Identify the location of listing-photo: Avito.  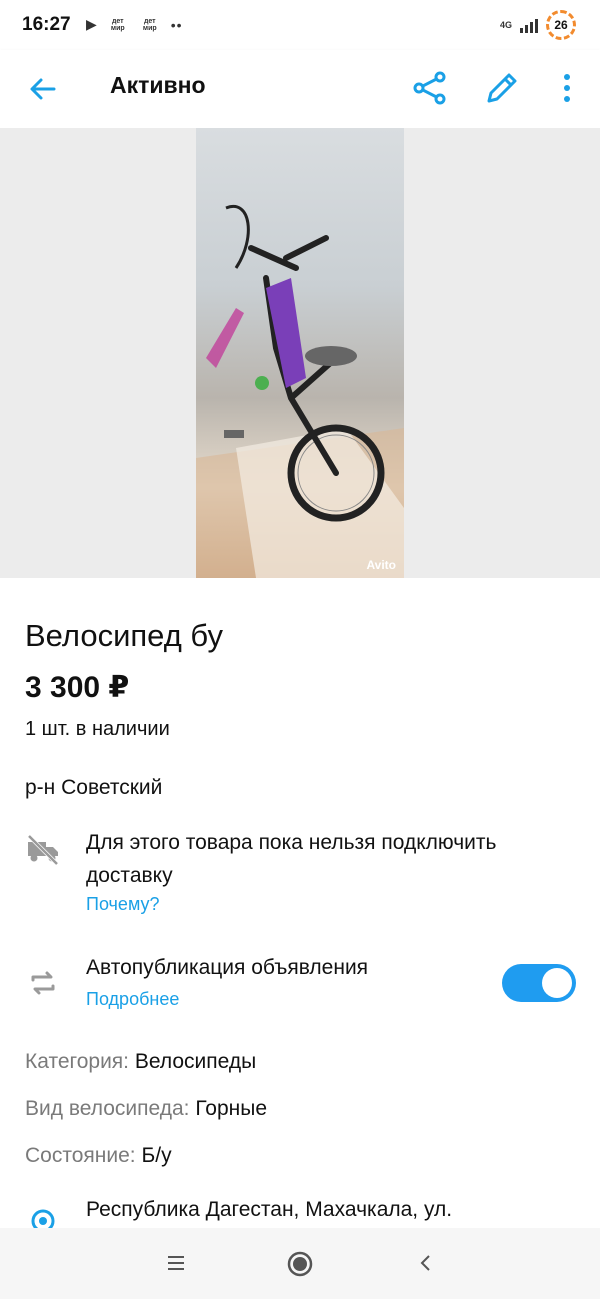
(300, 353).